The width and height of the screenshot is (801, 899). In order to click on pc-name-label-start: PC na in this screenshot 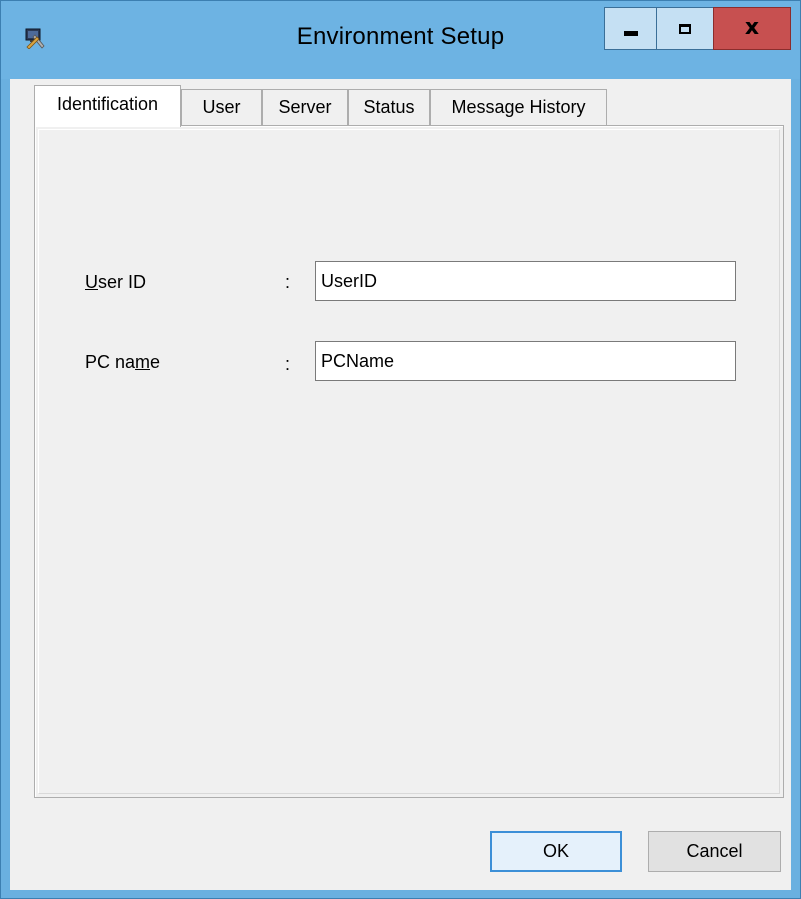, I will do `click(110, 362)`.